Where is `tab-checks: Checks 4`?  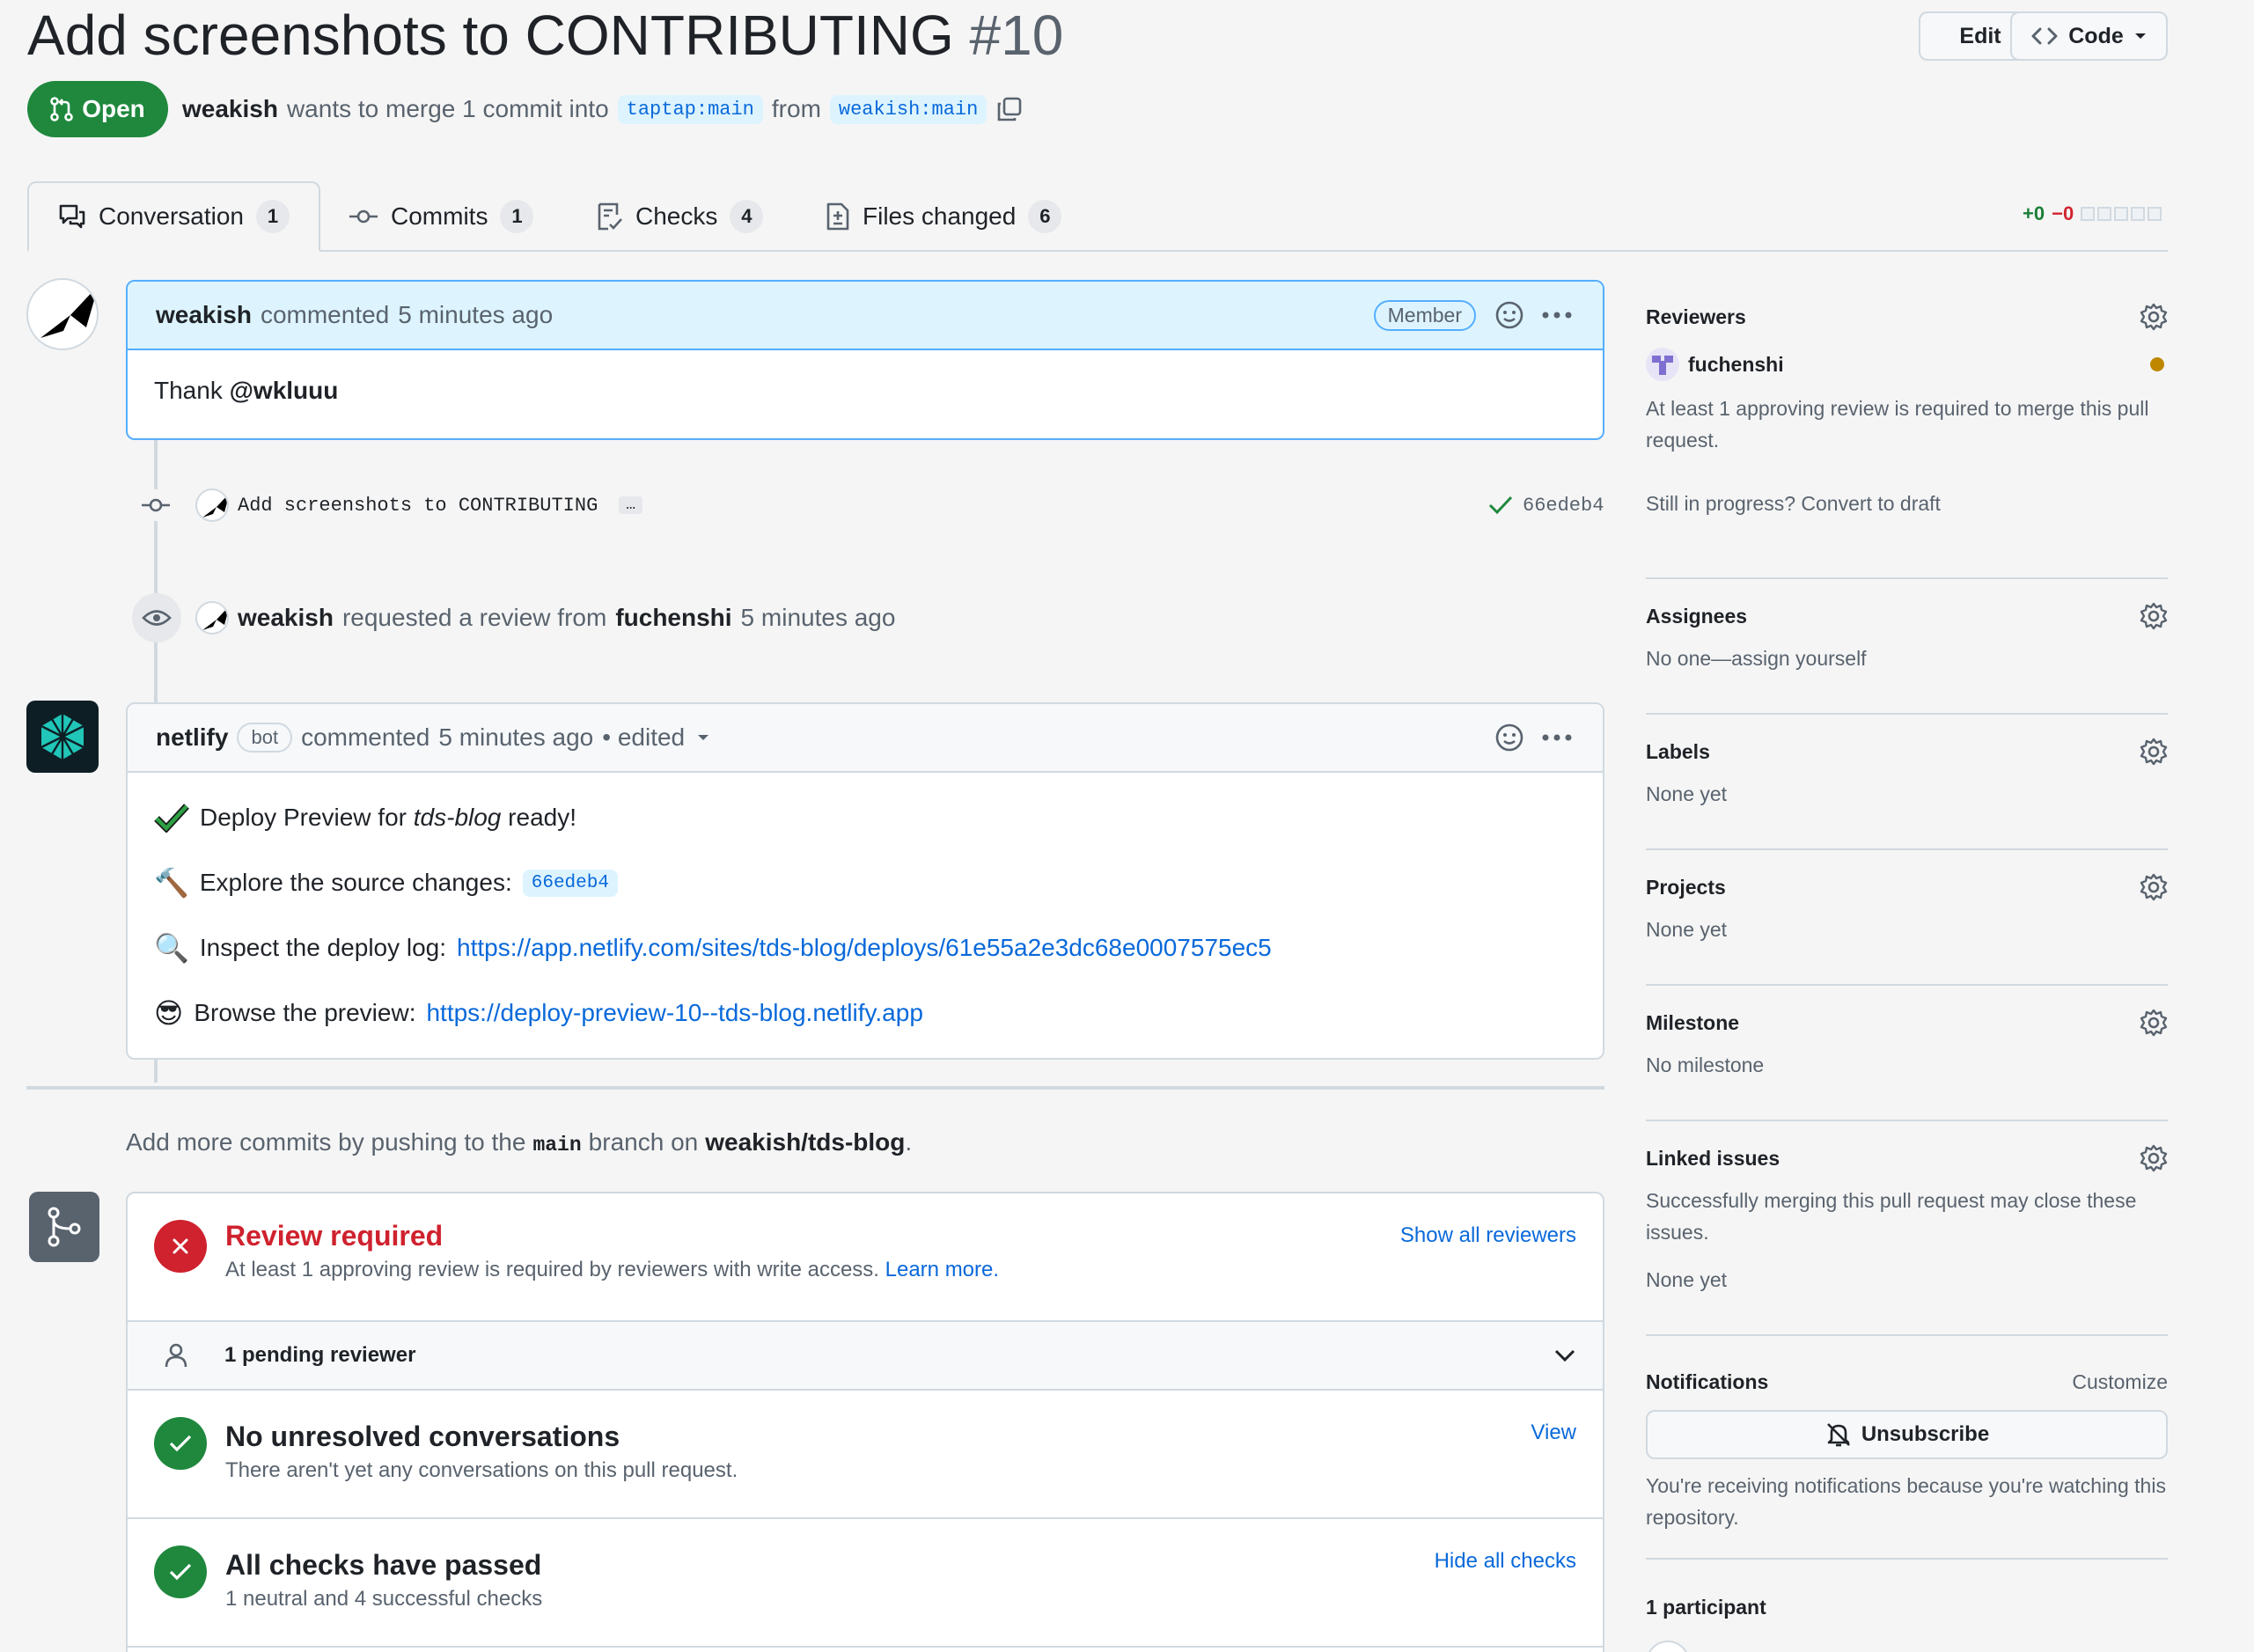
tab-checks: Checks 4 is located at coordinates (680, 216).